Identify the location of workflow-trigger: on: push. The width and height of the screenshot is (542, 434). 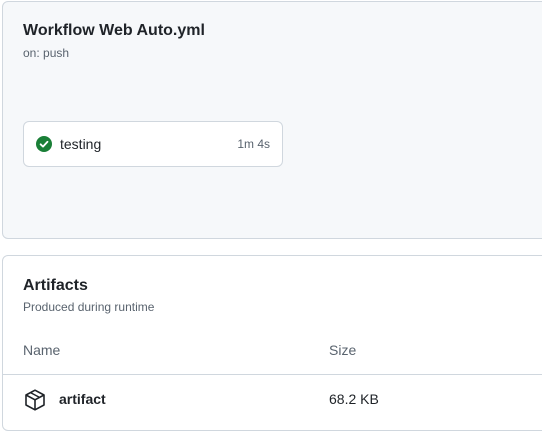
(46, 53).